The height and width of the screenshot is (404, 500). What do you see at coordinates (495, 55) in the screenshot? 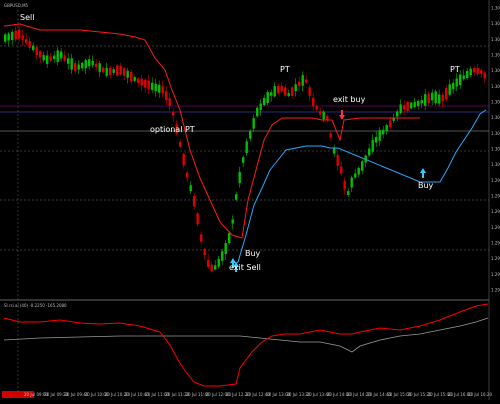
I see `price-axis-label: 1.30175` at bounding box center [495, 55].